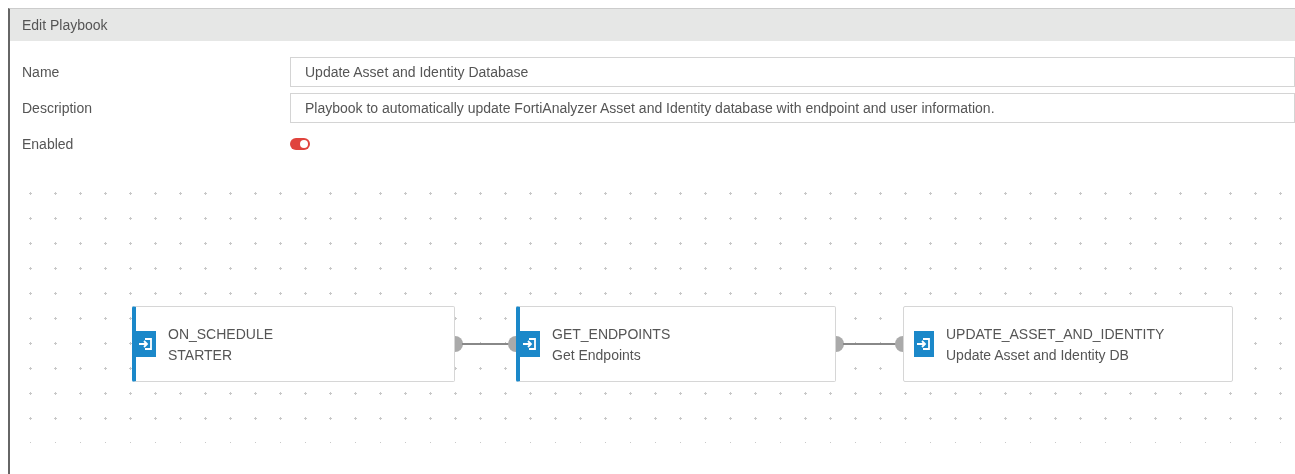  I want to click on enabled-toggle, so click(300, 144).